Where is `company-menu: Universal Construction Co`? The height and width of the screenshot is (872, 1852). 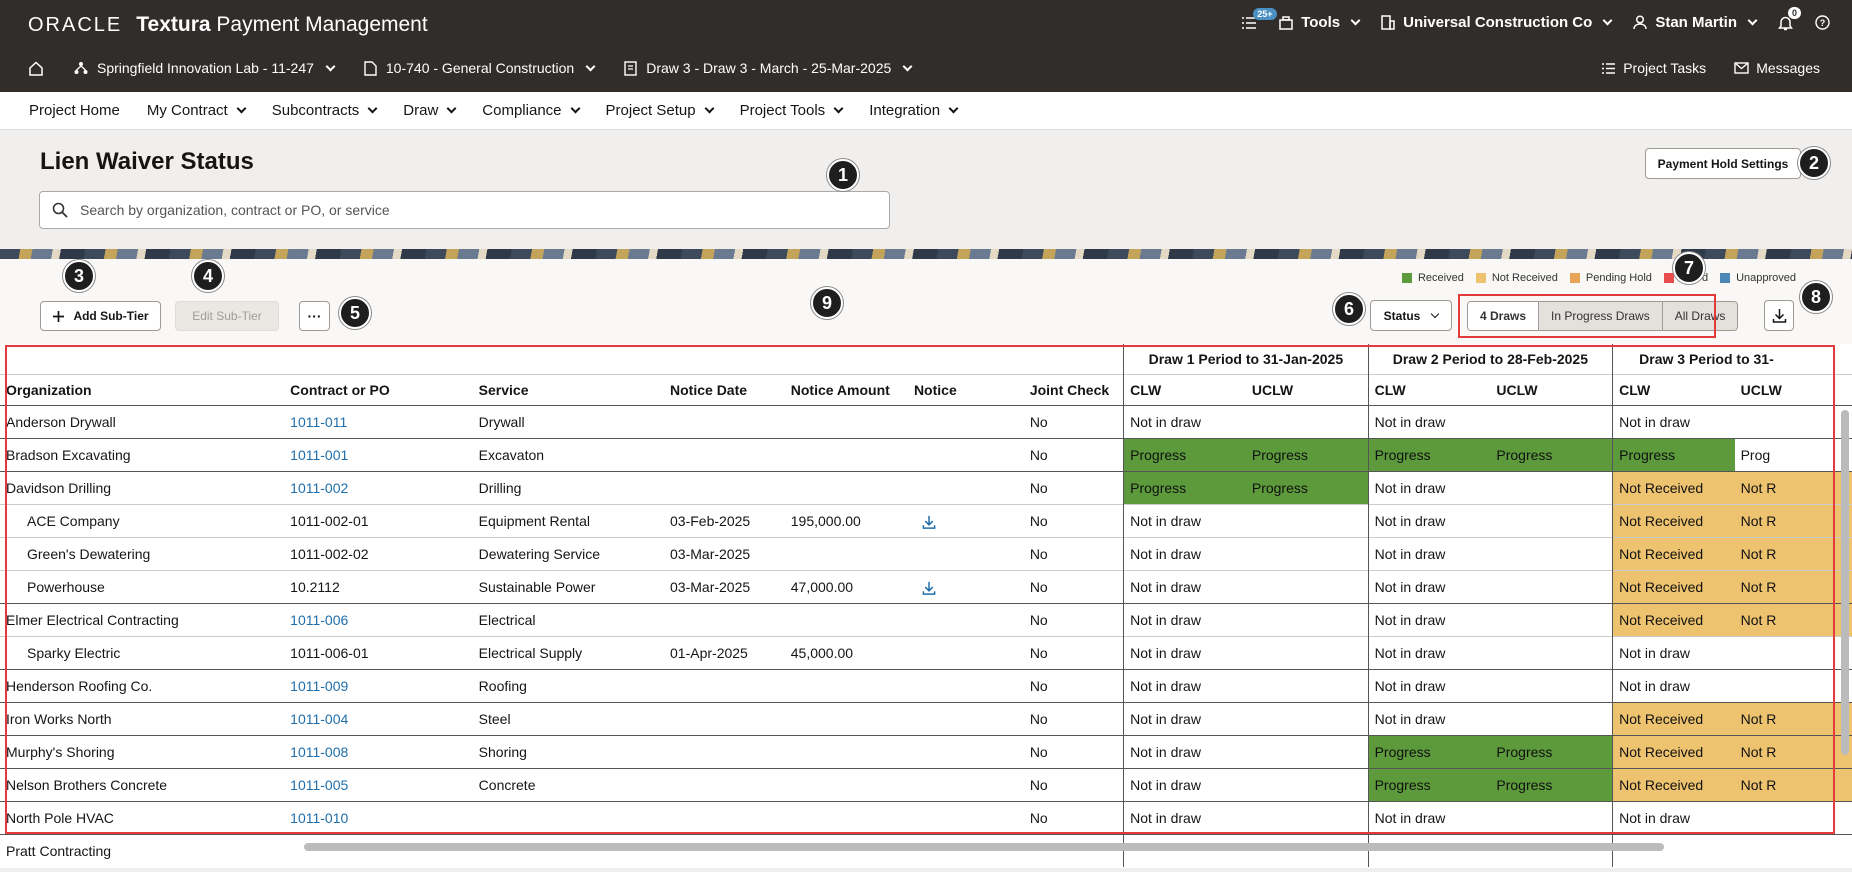 company-menu: Universal Construction Co is located at coordinates (1497, 22).